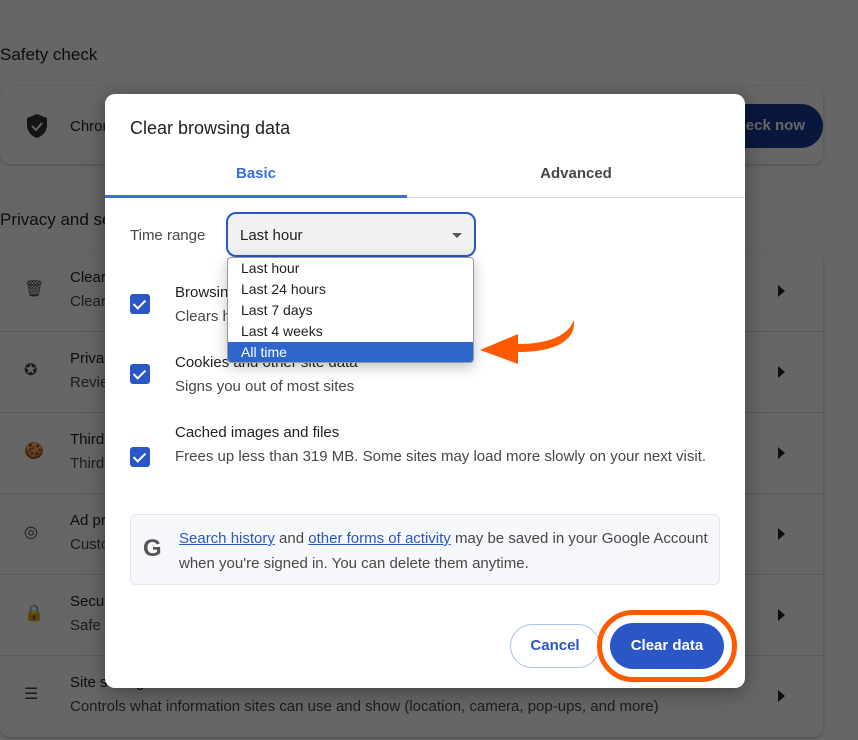 This screenshot has height=740, width=858. Describe the element at coordinates (140, 304) in the screenshot. I see `browsing-history-checkbox` at that location.